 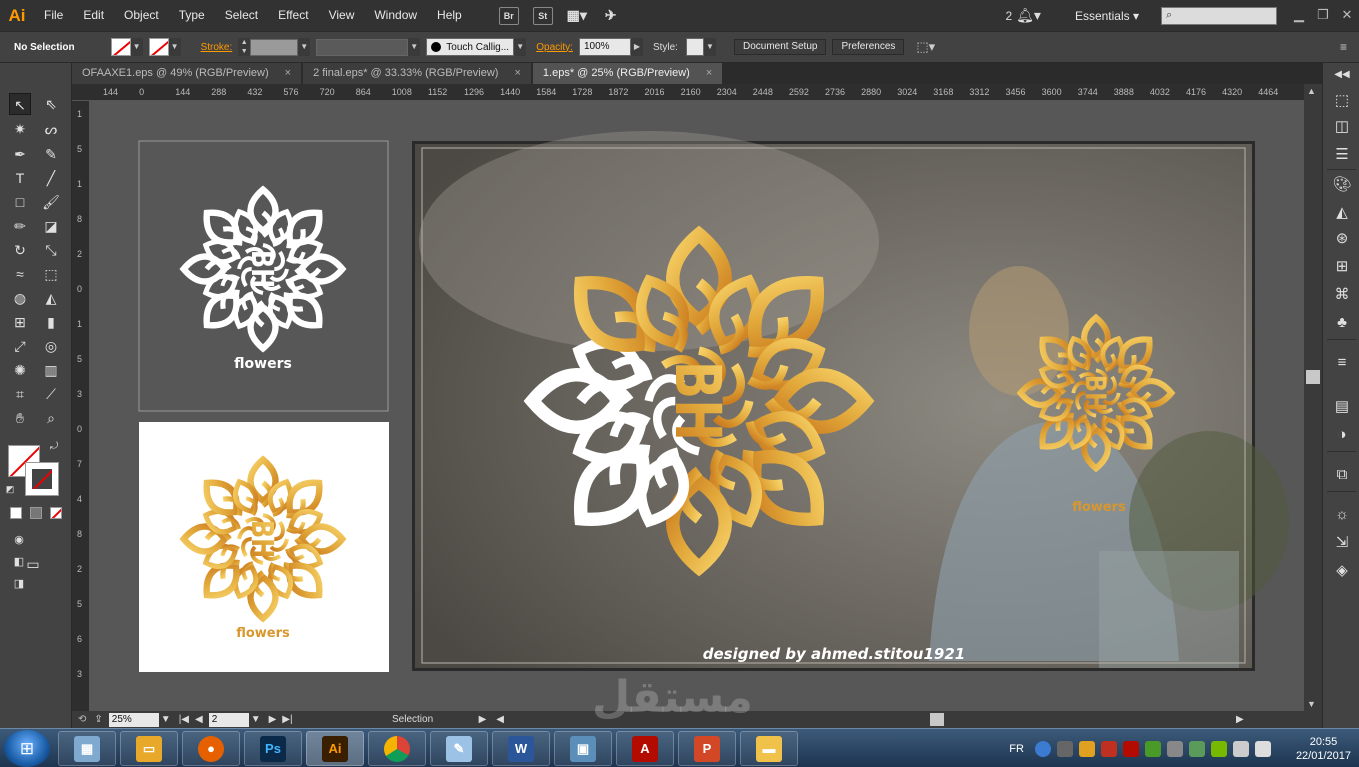 I want to click on taskbar-app-photoshop: Ps, so click(x=273, y=748).